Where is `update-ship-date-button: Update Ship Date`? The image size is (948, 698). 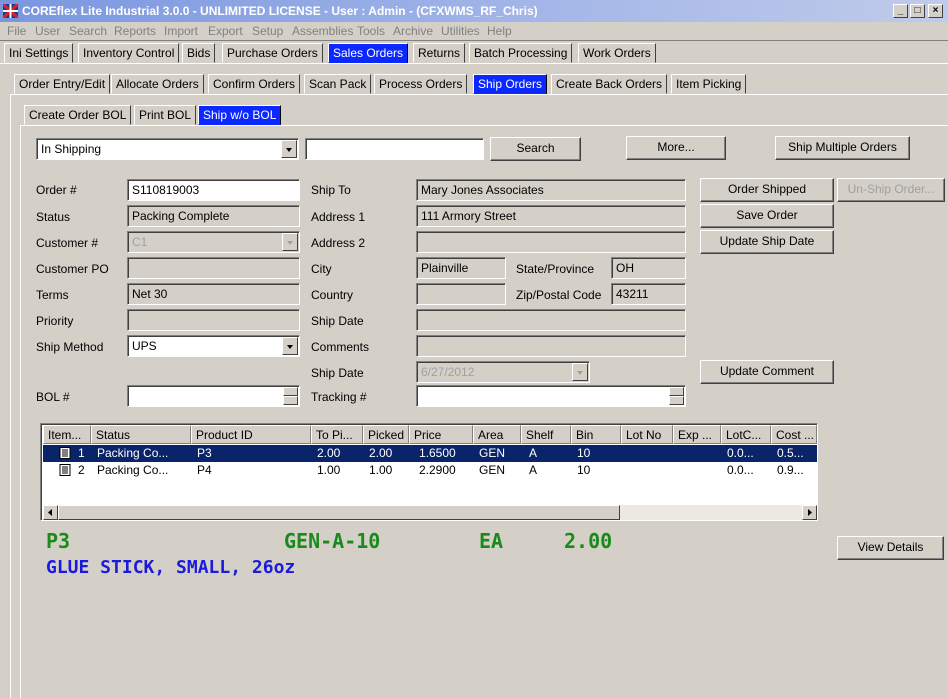
update-ship-date-button: Update Ship Date is located at coordinates (767, 242).